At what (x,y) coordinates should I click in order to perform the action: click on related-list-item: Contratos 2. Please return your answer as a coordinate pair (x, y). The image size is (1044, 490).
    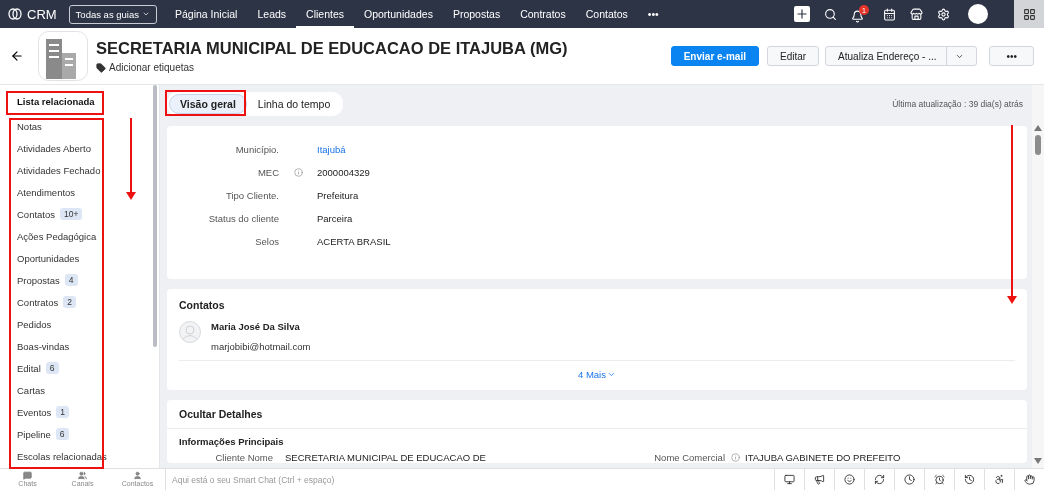
    Looking at the image, I should click on (46, 302).